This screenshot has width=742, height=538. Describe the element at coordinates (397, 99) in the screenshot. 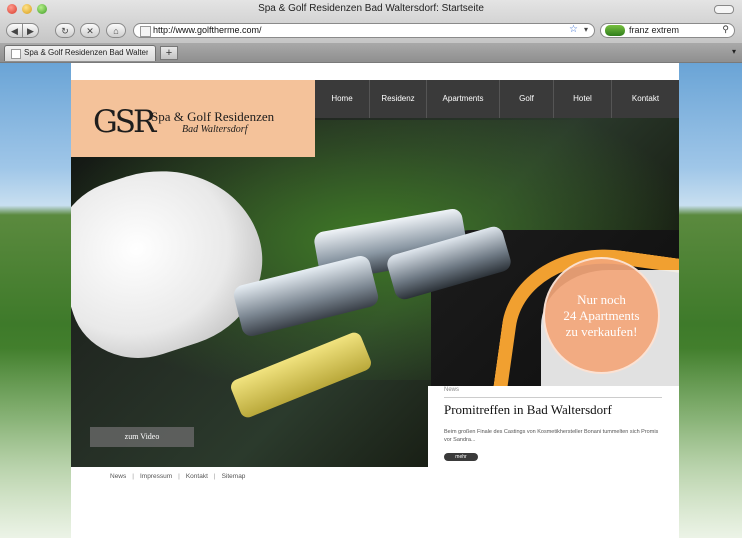

I see `nav-residenz: Residenz` at that location.